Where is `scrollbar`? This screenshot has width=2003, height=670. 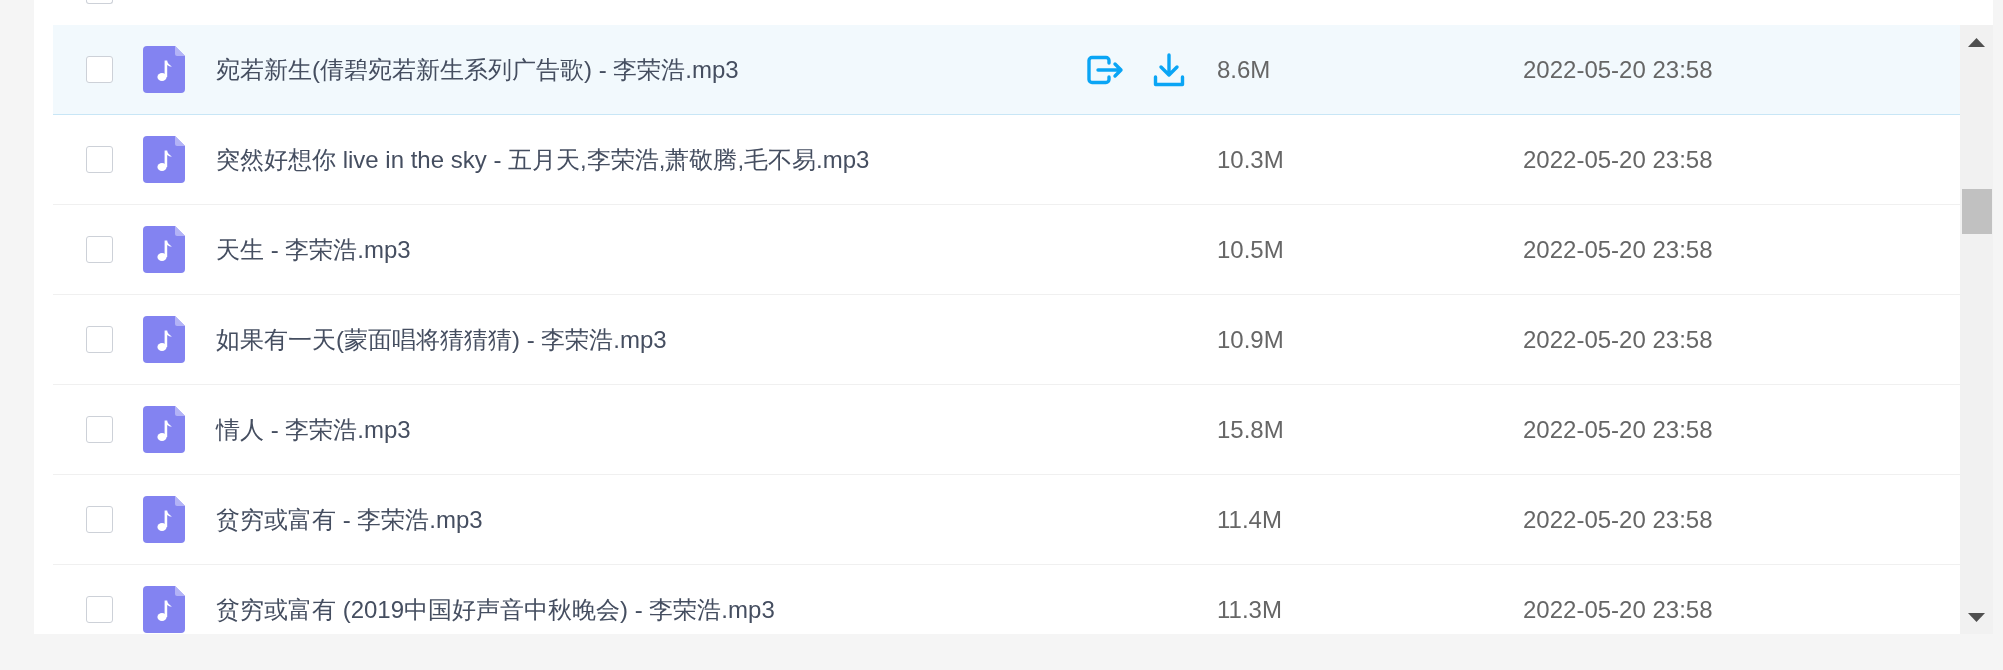 scrollbar is located at coordinates (1976, 329).